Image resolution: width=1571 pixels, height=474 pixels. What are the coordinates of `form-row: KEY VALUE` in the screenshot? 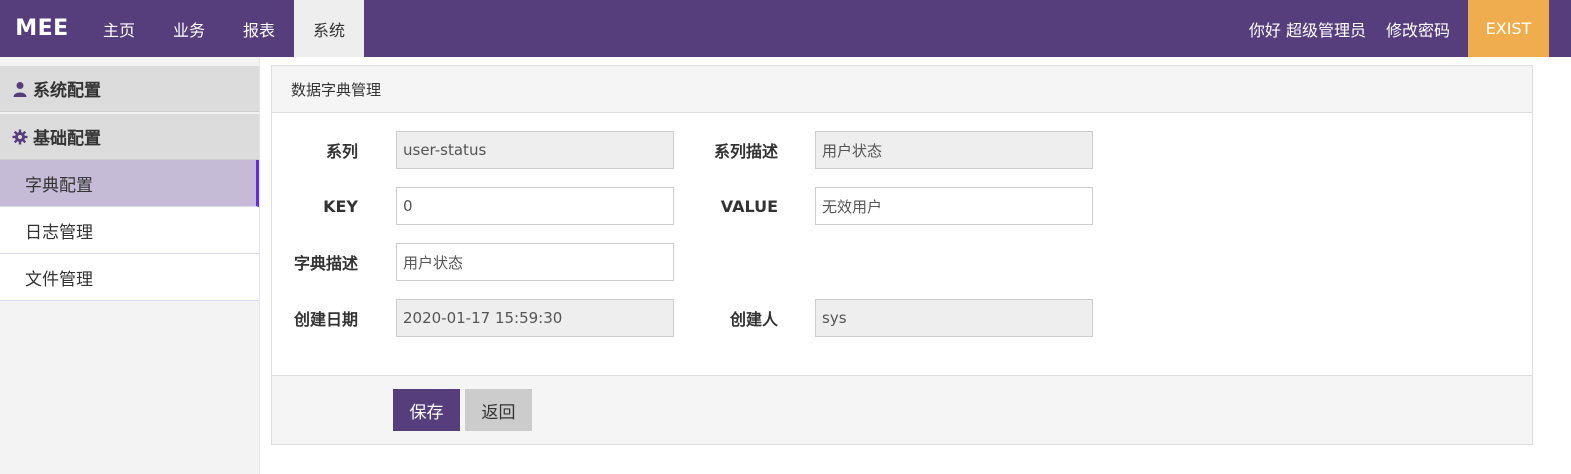 It's located at (902, 206).